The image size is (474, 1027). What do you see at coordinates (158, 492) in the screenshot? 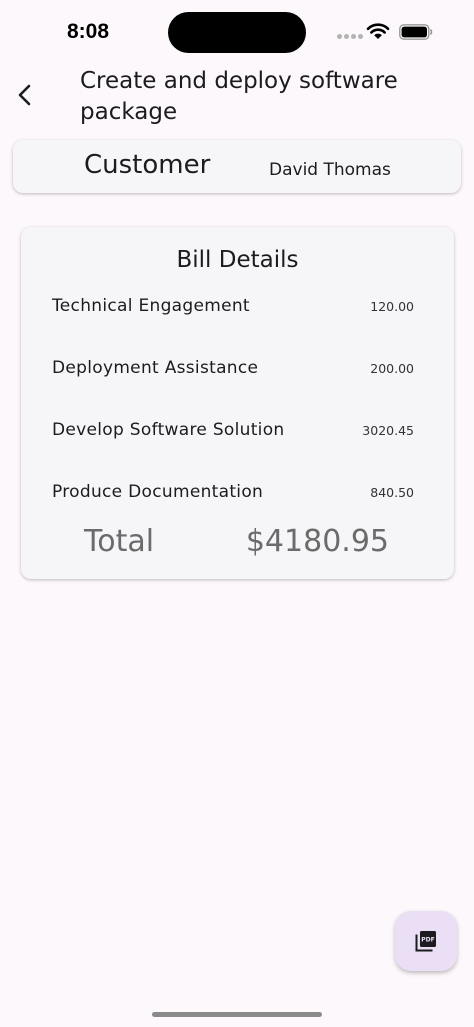
I see `bill-item-name: Produce Documentation` at bounding box center [158, 492].